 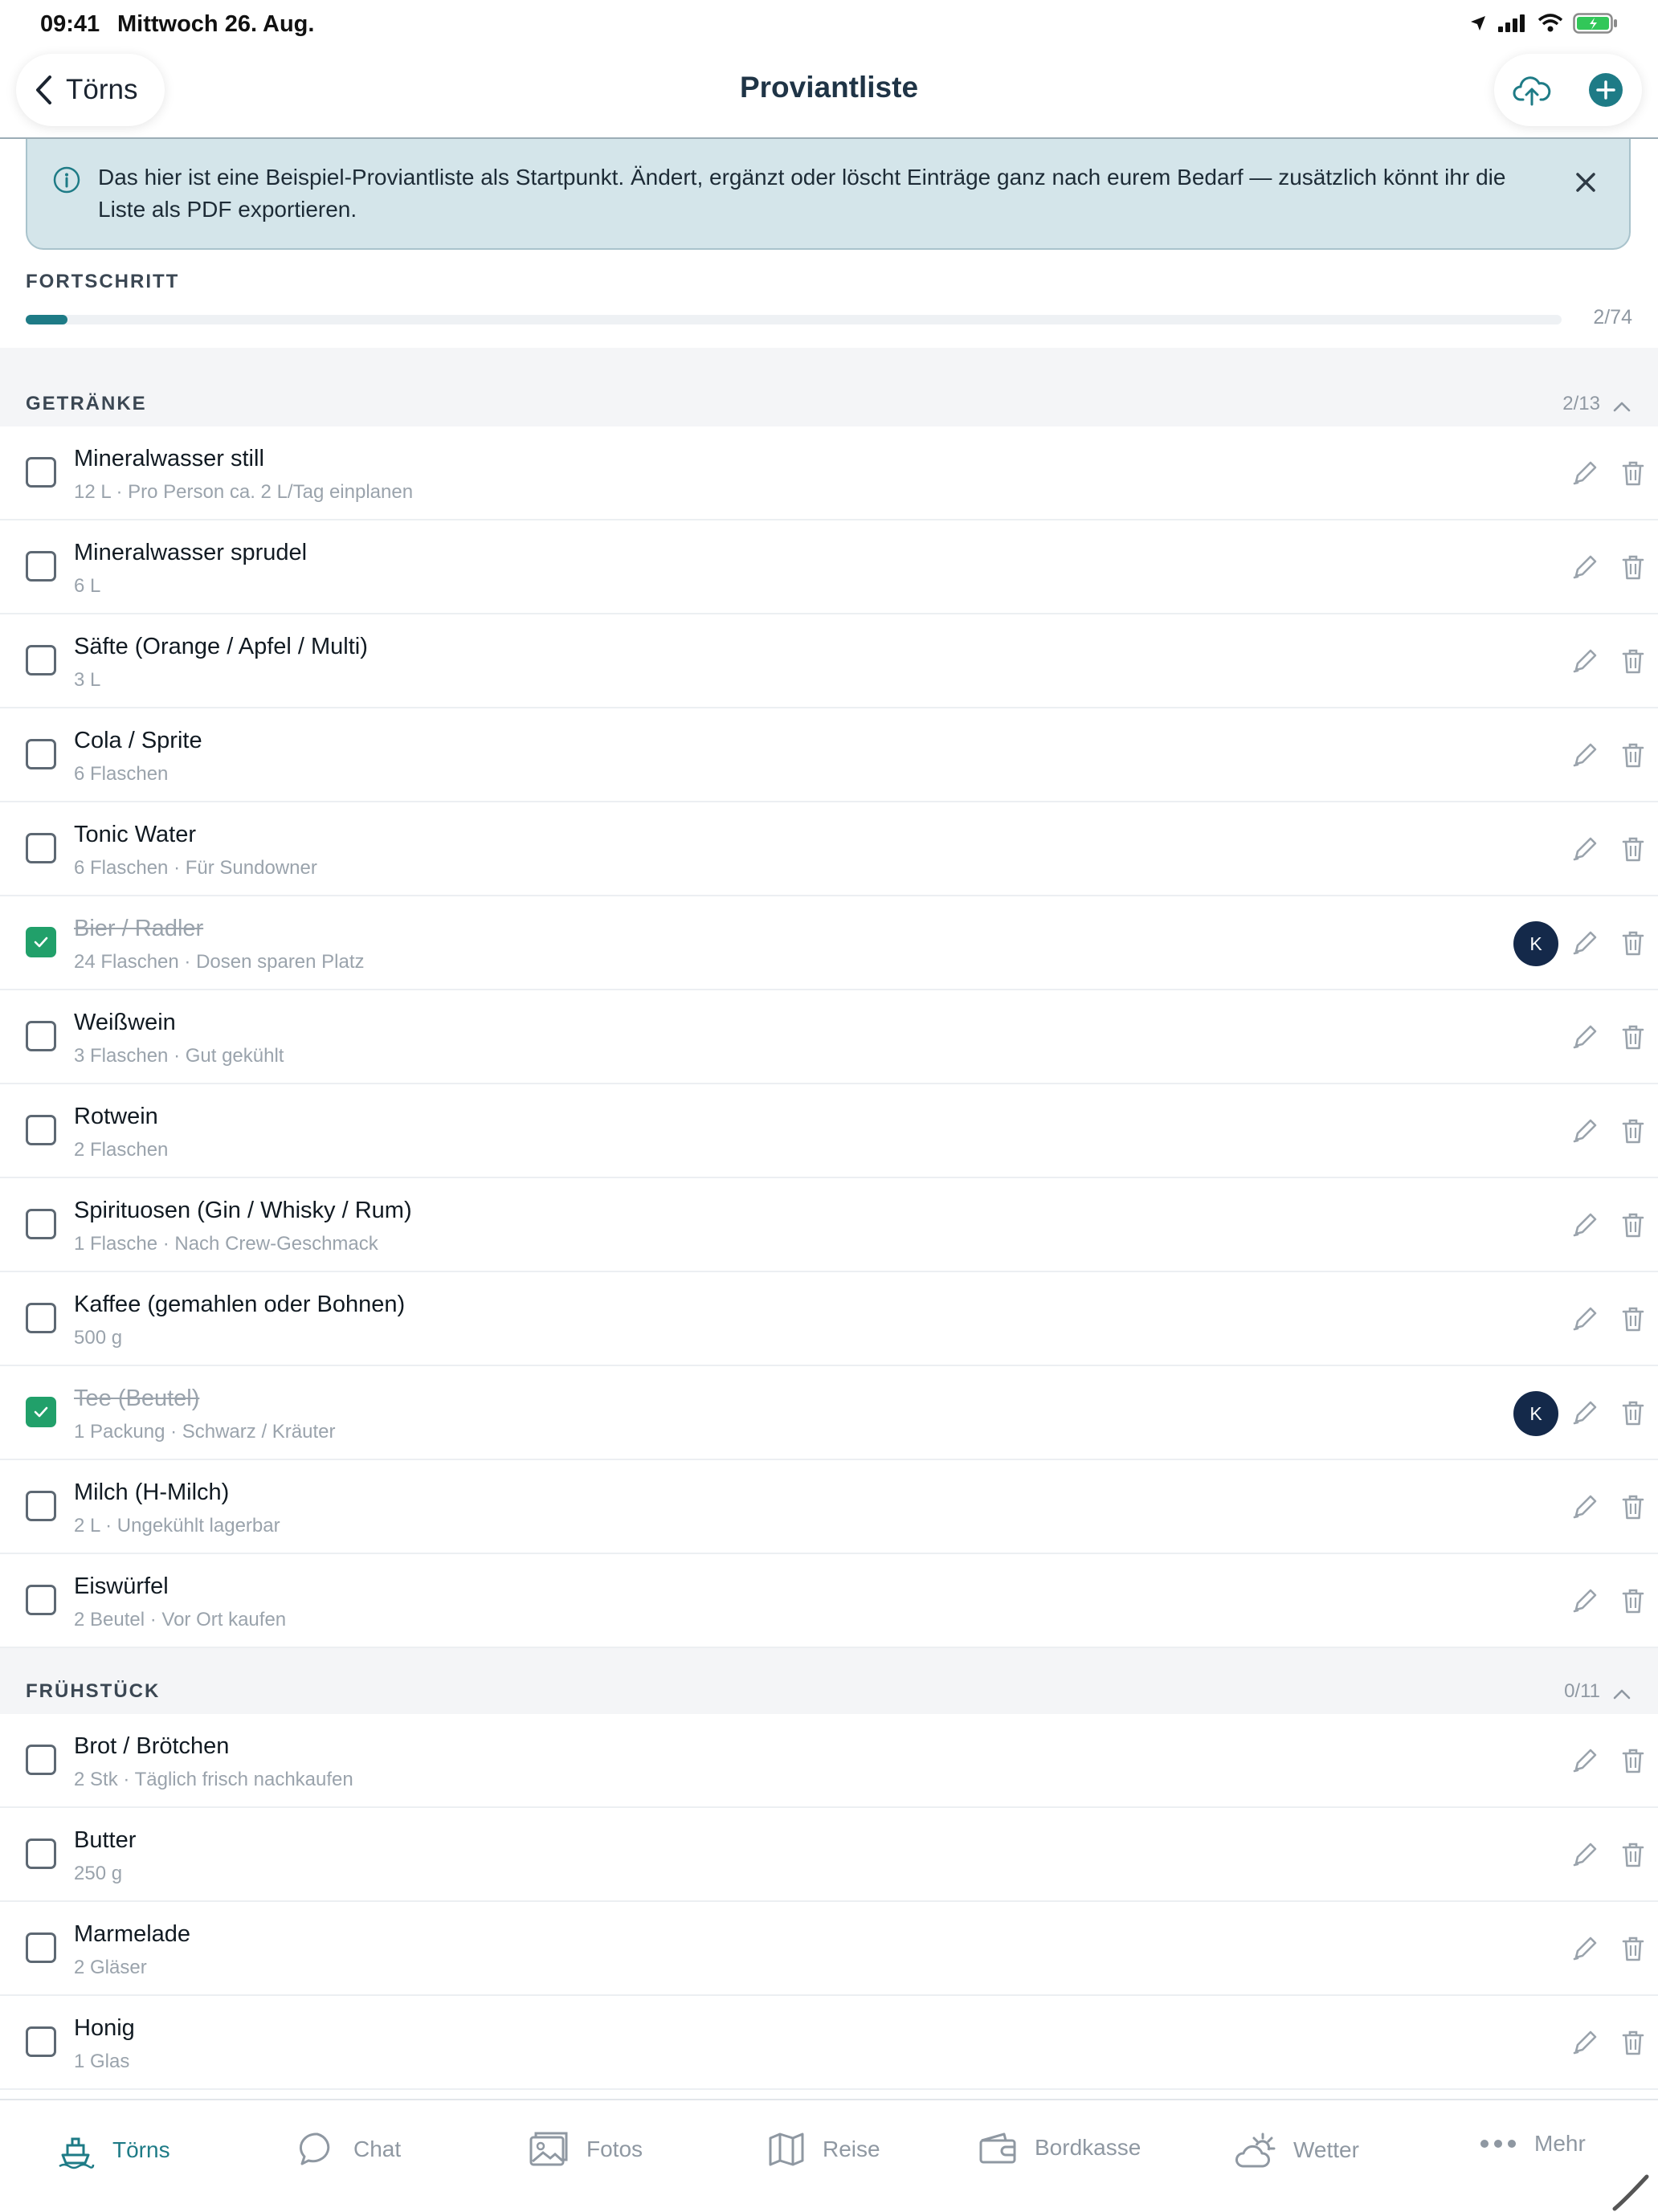 What do you see at coordinates (1585, 182) in the screenshot?
I see `close-icon` at bounding box center [1585, 182].